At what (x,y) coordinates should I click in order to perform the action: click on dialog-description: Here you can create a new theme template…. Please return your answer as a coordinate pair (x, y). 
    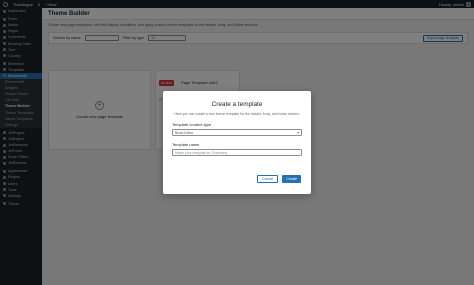
    Looking at the image, I should click on (237, 114).